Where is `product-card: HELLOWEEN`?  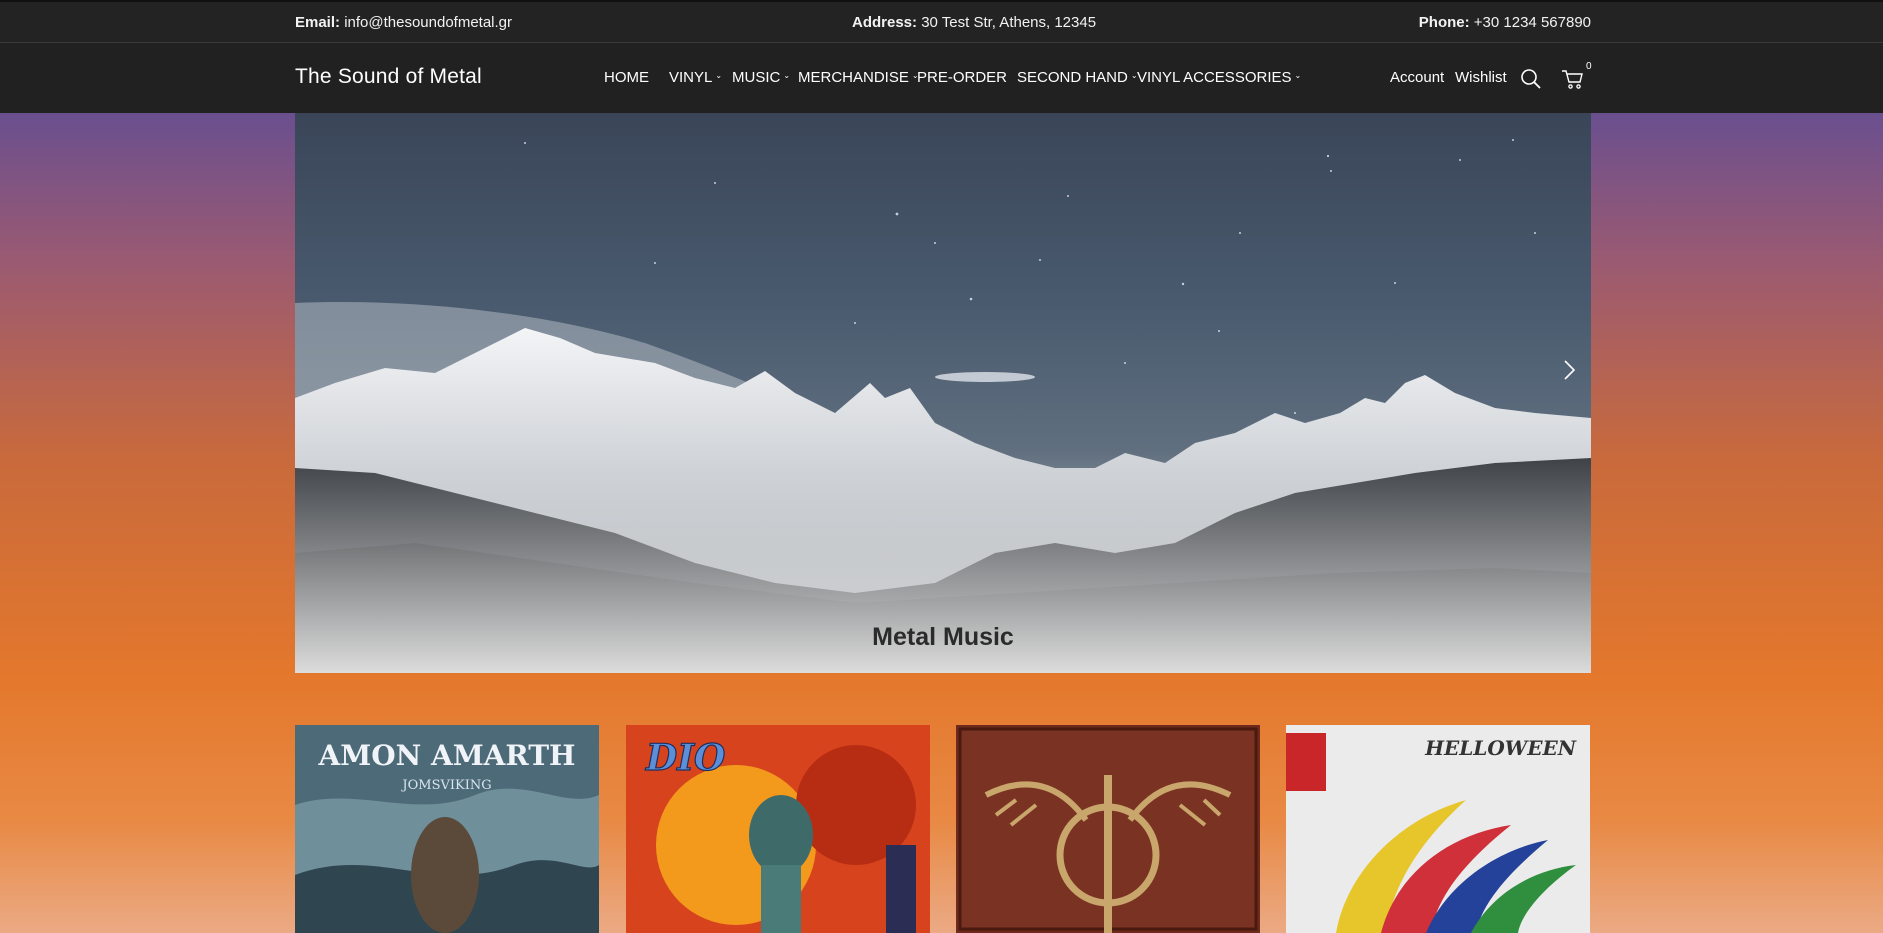 product-card: HELLOWEEN is located at coordinates (1438, 829).